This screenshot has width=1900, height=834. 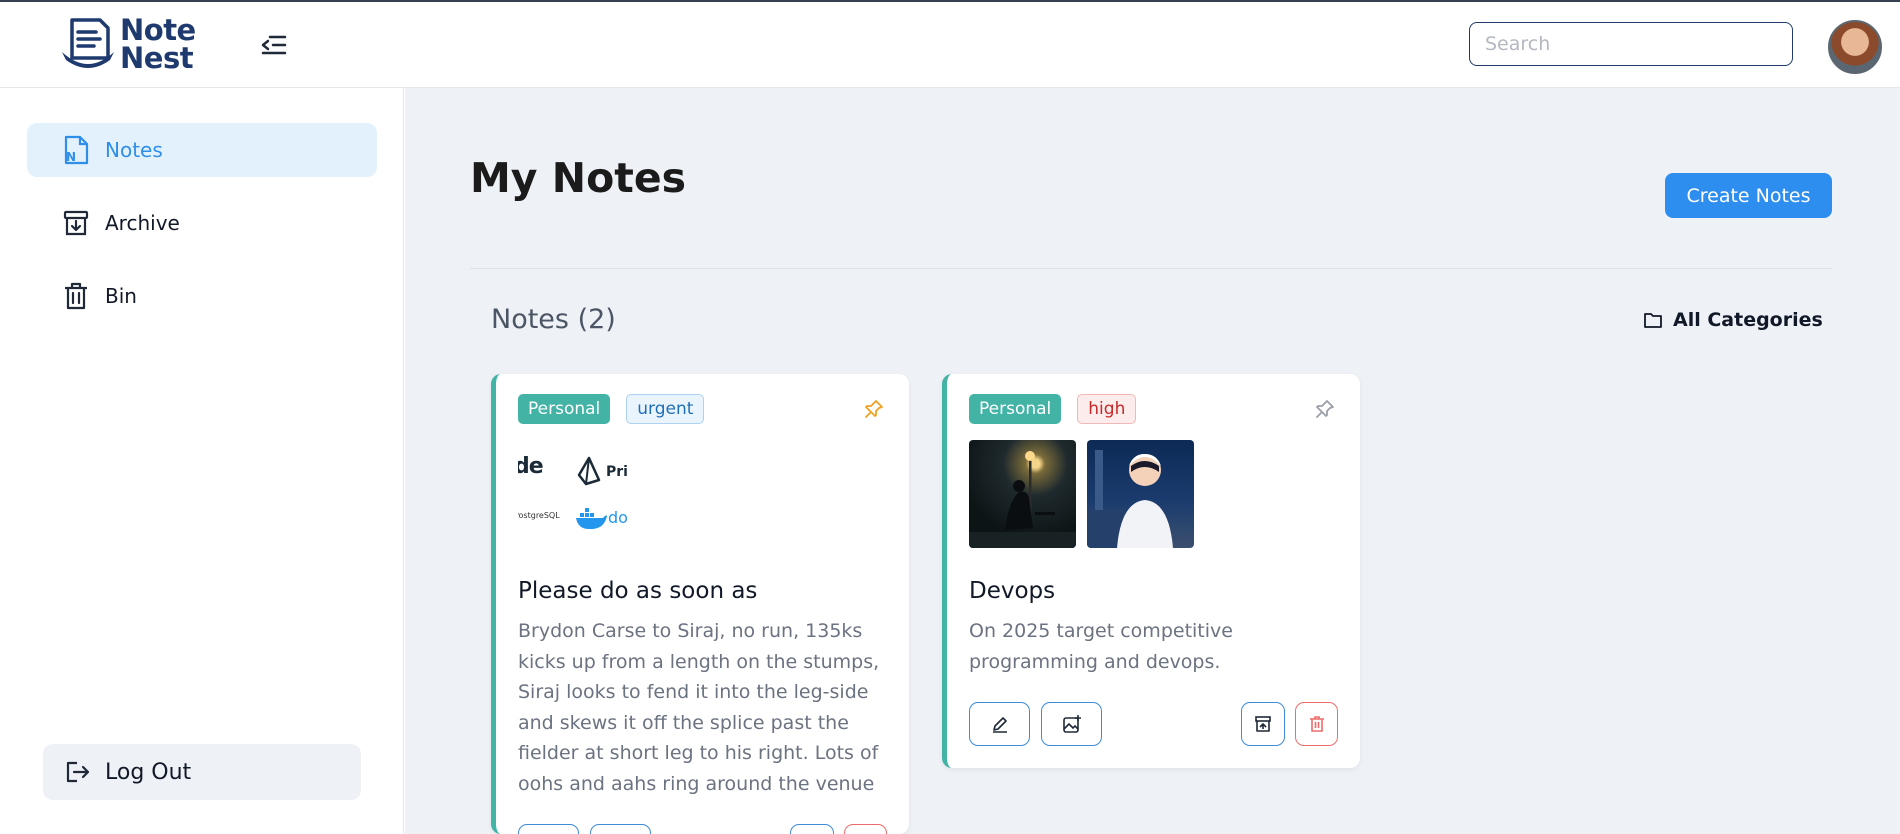 I want to click on logout-button: Log Out, so click(x=202, y=772).